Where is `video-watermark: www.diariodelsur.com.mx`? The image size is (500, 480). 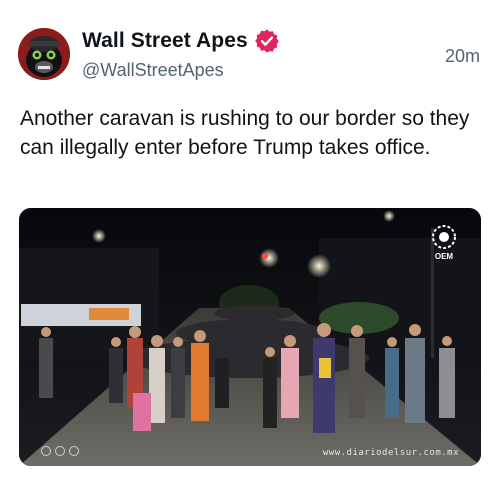 video-watermark: www.diariodelsur.com.mx is located at coordinates (390, 453).